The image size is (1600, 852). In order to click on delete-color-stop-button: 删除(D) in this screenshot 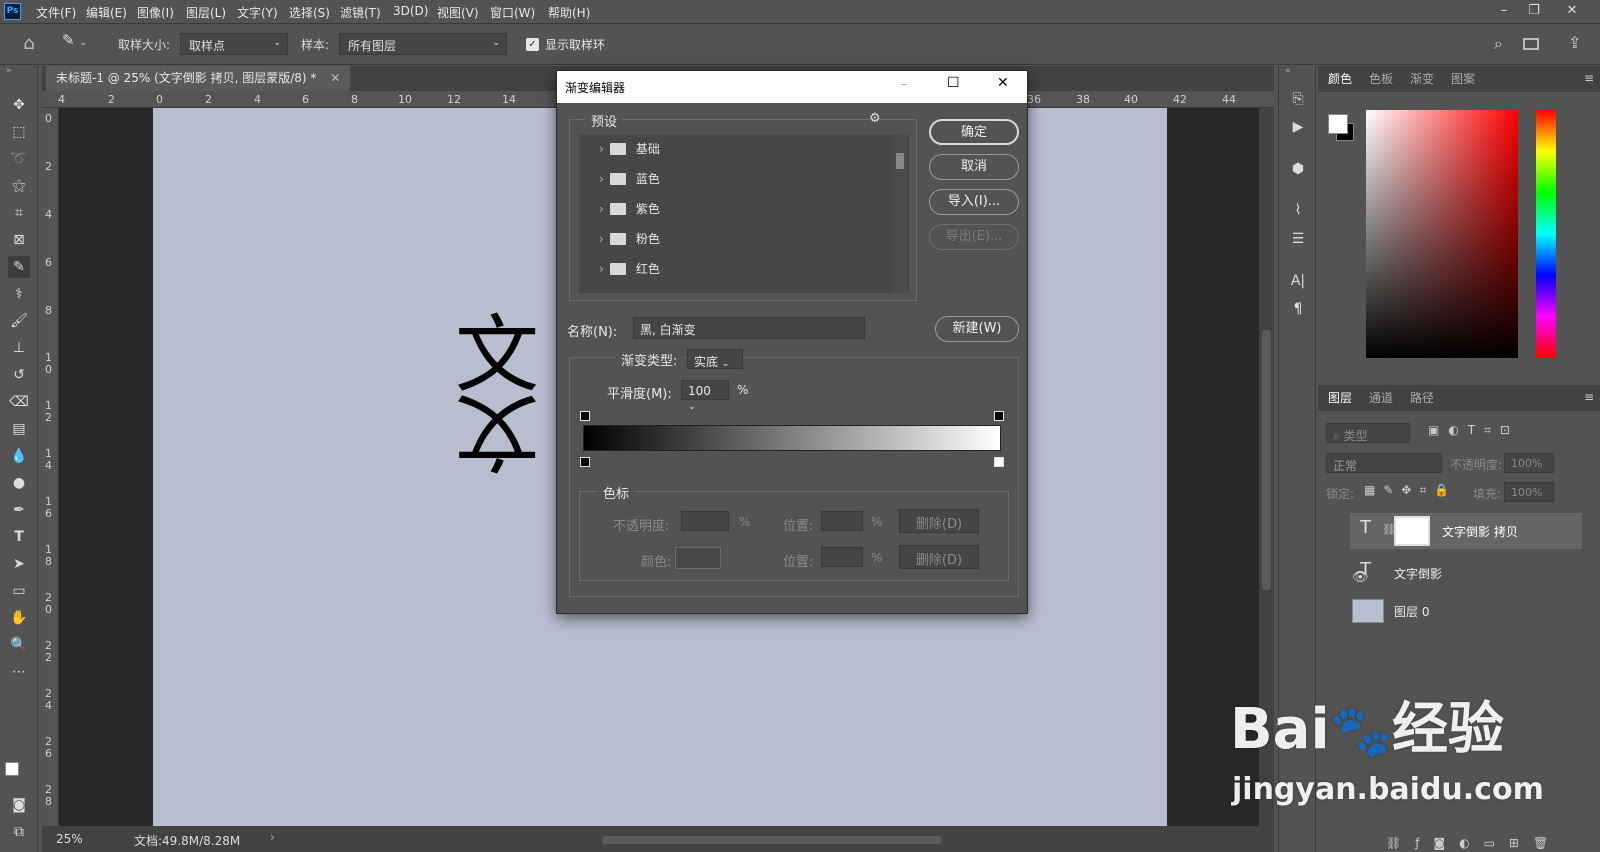, I will do `click(939, 557)`.